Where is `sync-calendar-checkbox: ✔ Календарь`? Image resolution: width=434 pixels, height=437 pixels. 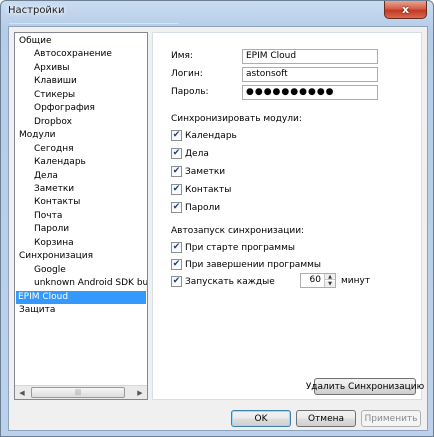 sync-calendar-checkbox: ✔ Календарь is located at coordinates (204, 135).